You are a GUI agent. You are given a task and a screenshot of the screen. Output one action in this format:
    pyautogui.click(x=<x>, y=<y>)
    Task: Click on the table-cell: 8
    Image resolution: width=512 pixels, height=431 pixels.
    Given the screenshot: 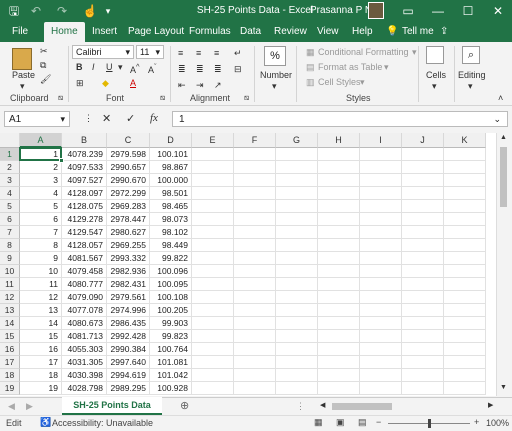 What is the action you would take?
    pyautogui.click(x=41, y=245)
    